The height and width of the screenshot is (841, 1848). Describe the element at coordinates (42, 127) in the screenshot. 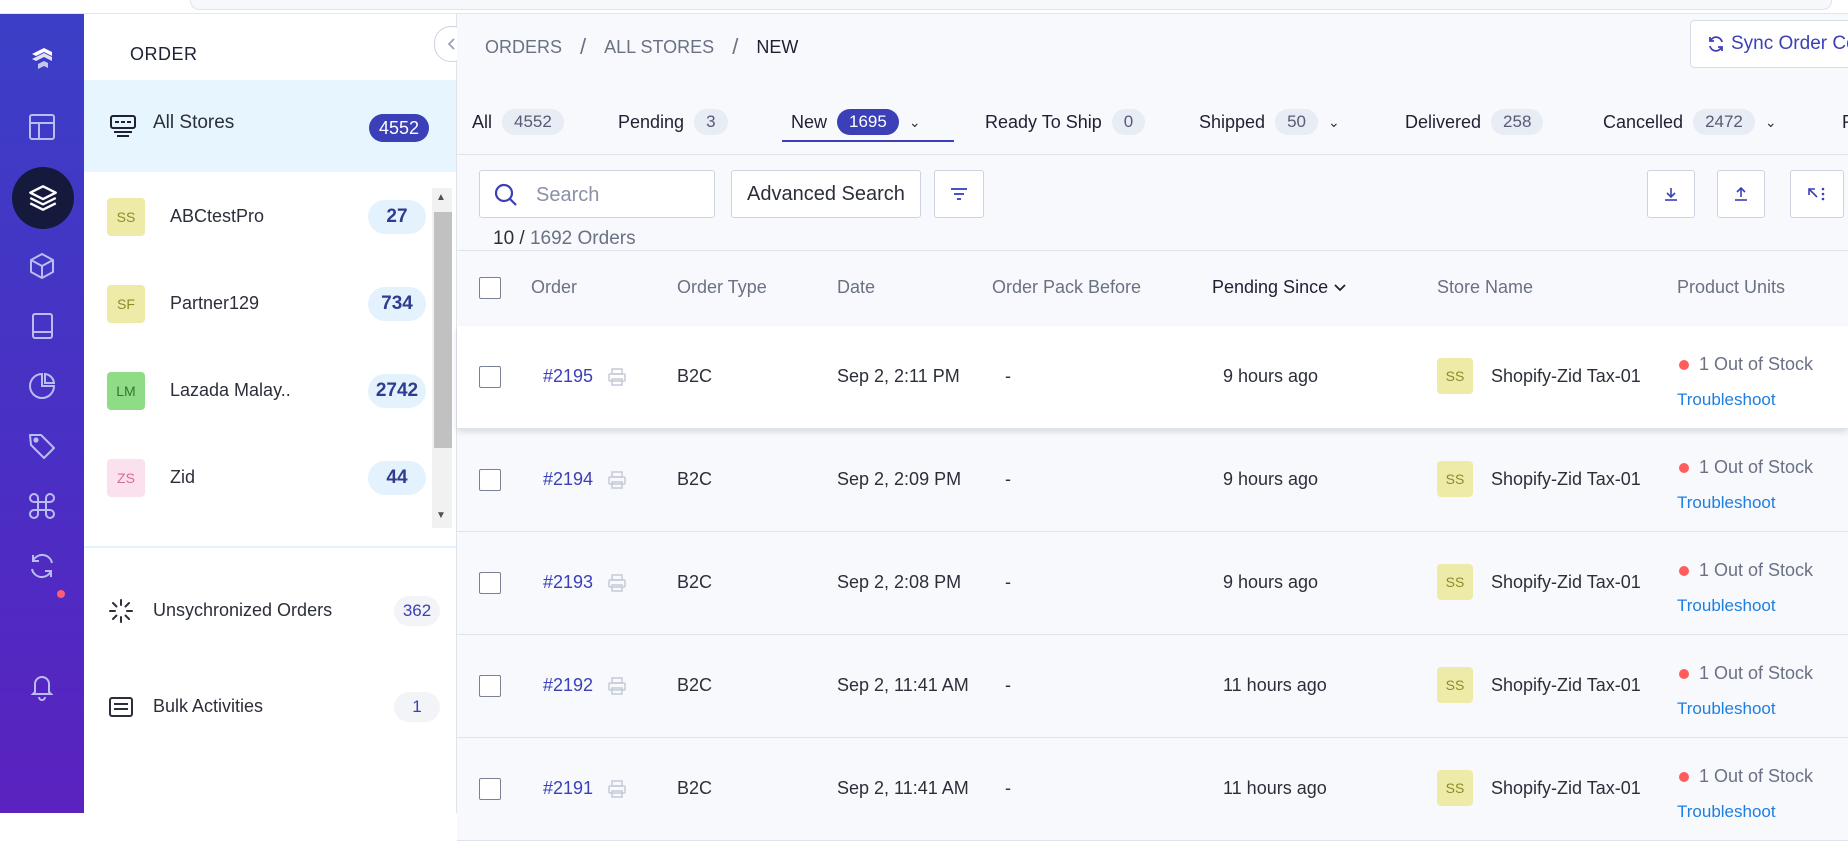

I see `dashboard-icon` at that location.